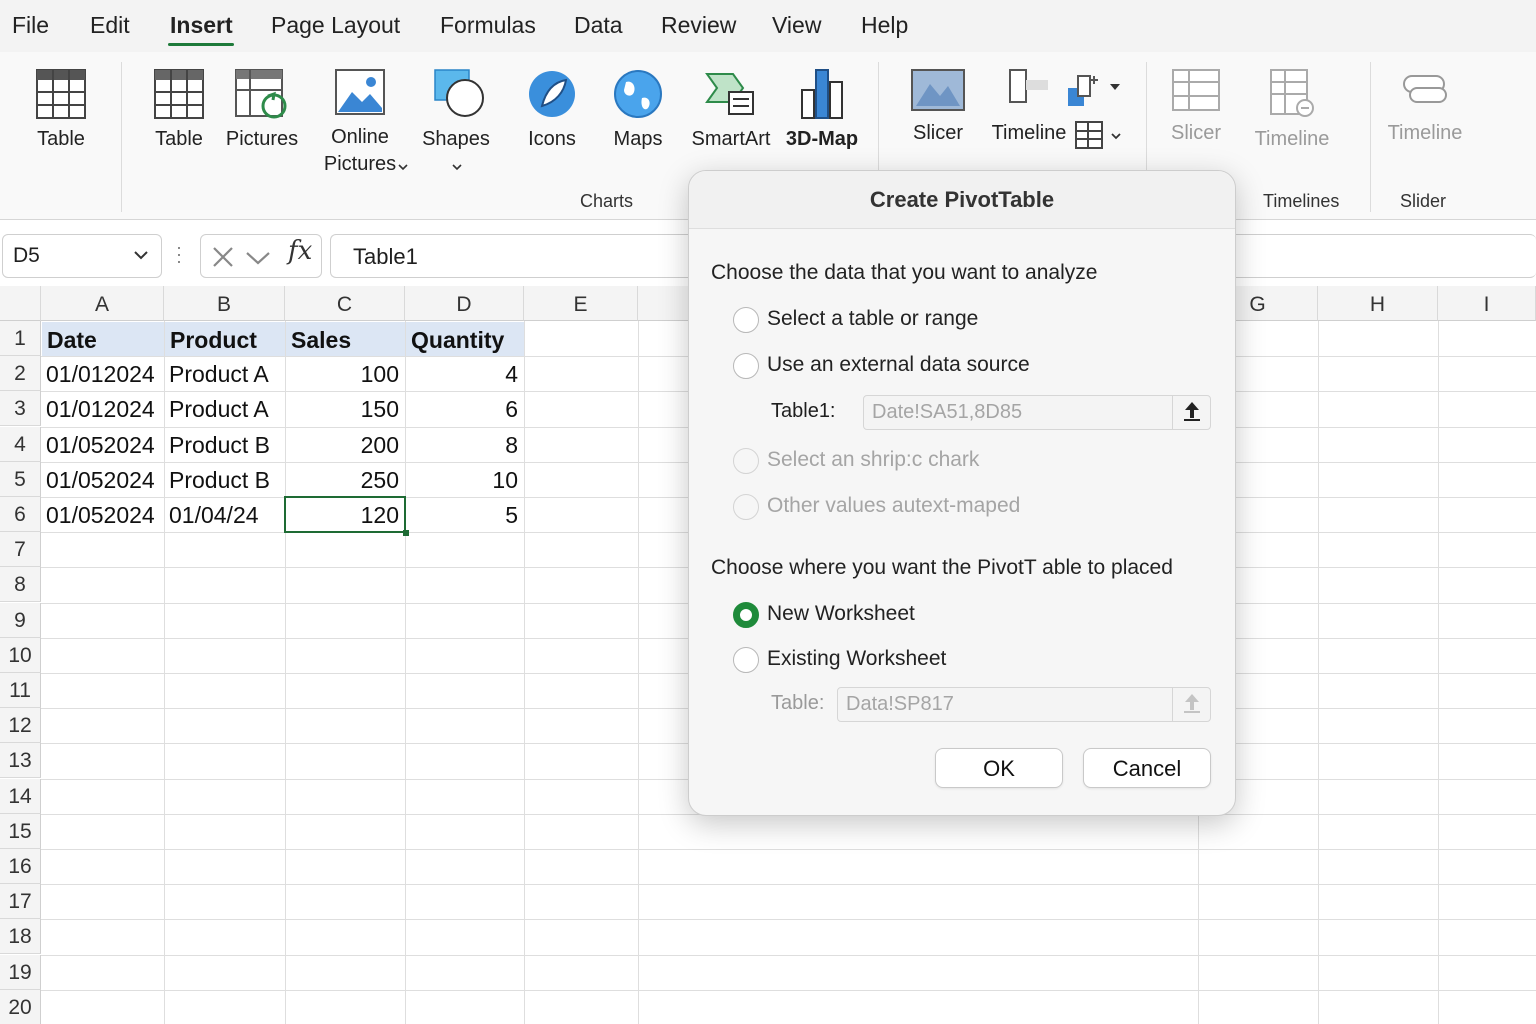 The width and height of the screenshot is (1536, 1024). Describe the element at coordinates (345, 479) in the screenshot. I see `data-cell: 250` at that location.